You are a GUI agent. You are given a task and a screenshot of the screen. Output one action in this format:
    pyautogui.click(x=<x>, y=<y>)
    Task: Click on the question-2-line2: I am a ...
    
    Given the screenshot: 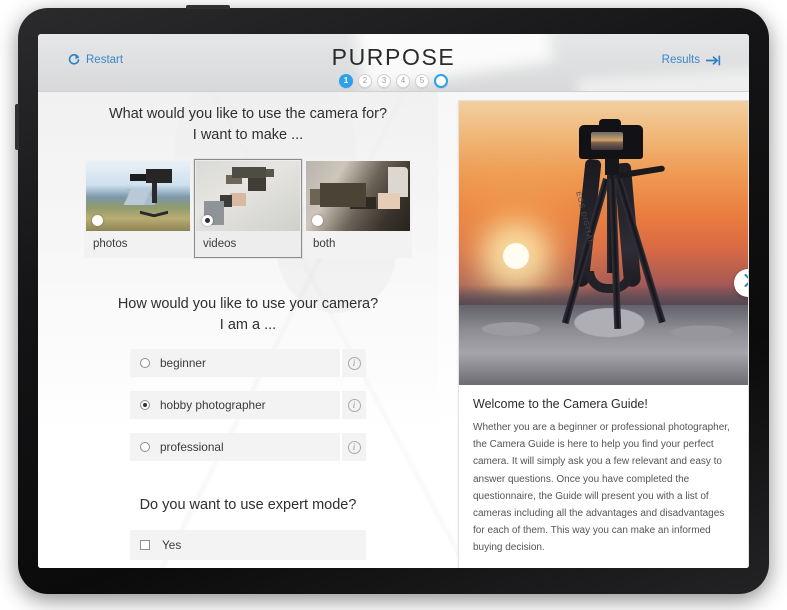 What is the action you would take?
    pyautogui.click(x=248, y=324)
    